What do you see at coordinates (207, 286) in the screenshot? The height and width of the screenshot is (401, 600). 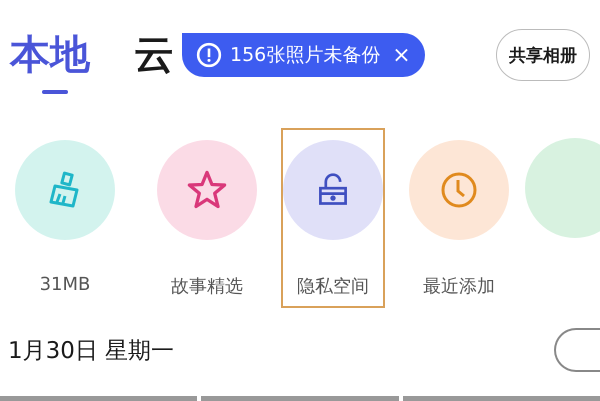 I see `shortcut-label: 故事精选` at bounding box center [207, 286].